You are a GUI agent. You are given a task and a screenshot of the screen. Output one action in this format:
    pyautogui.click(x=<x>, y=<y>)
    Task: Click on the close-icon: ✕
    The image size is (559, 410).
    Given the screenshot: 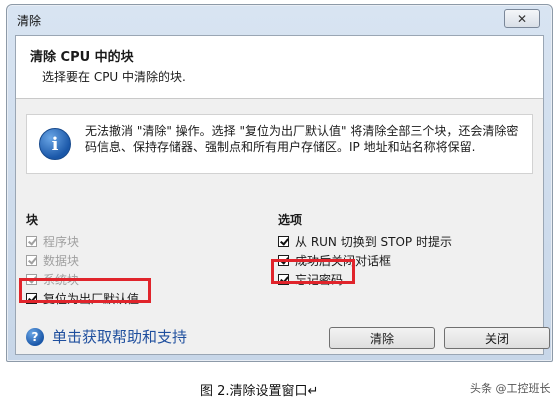 What is the action you would take?
    pyautogui.click(x=522, y=18)
    